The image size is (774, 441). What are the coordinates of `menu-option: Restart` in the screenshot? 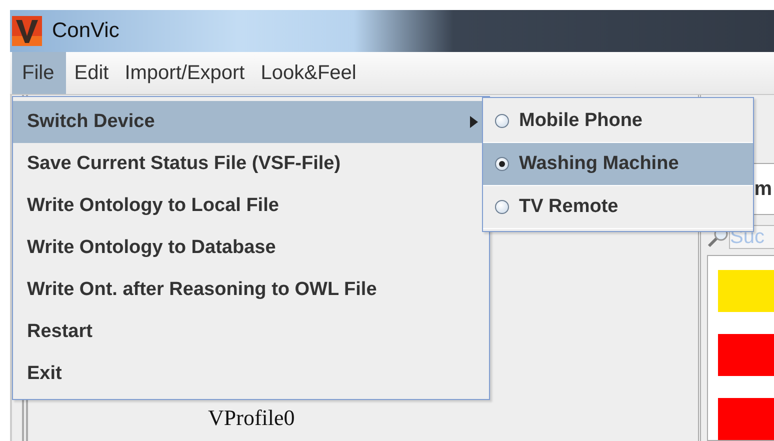 It's located at (251, 332).